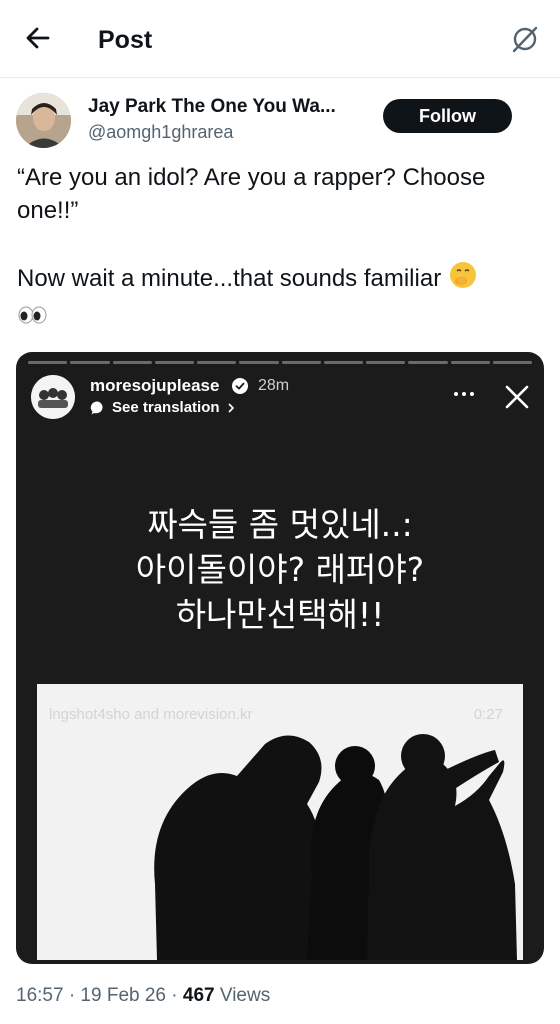 The image size is (560, 1024). Describe the element at coordinates (166, 407) in the screenshot. I see `see-translation-label: See translation` at that location.